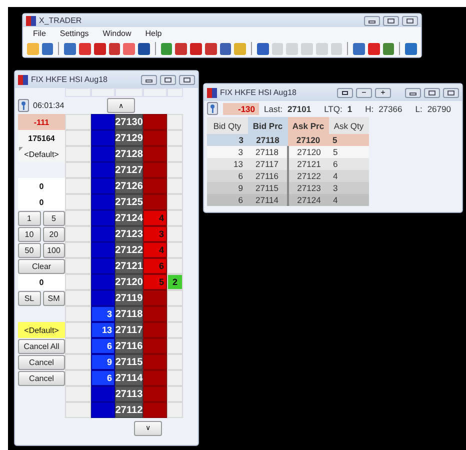 Image resolution: width=466 pixels, height=450 pixels. Describe the element at coordinates (41, 154) in the screenshot. I see `account-selector: <Default>` at that location.